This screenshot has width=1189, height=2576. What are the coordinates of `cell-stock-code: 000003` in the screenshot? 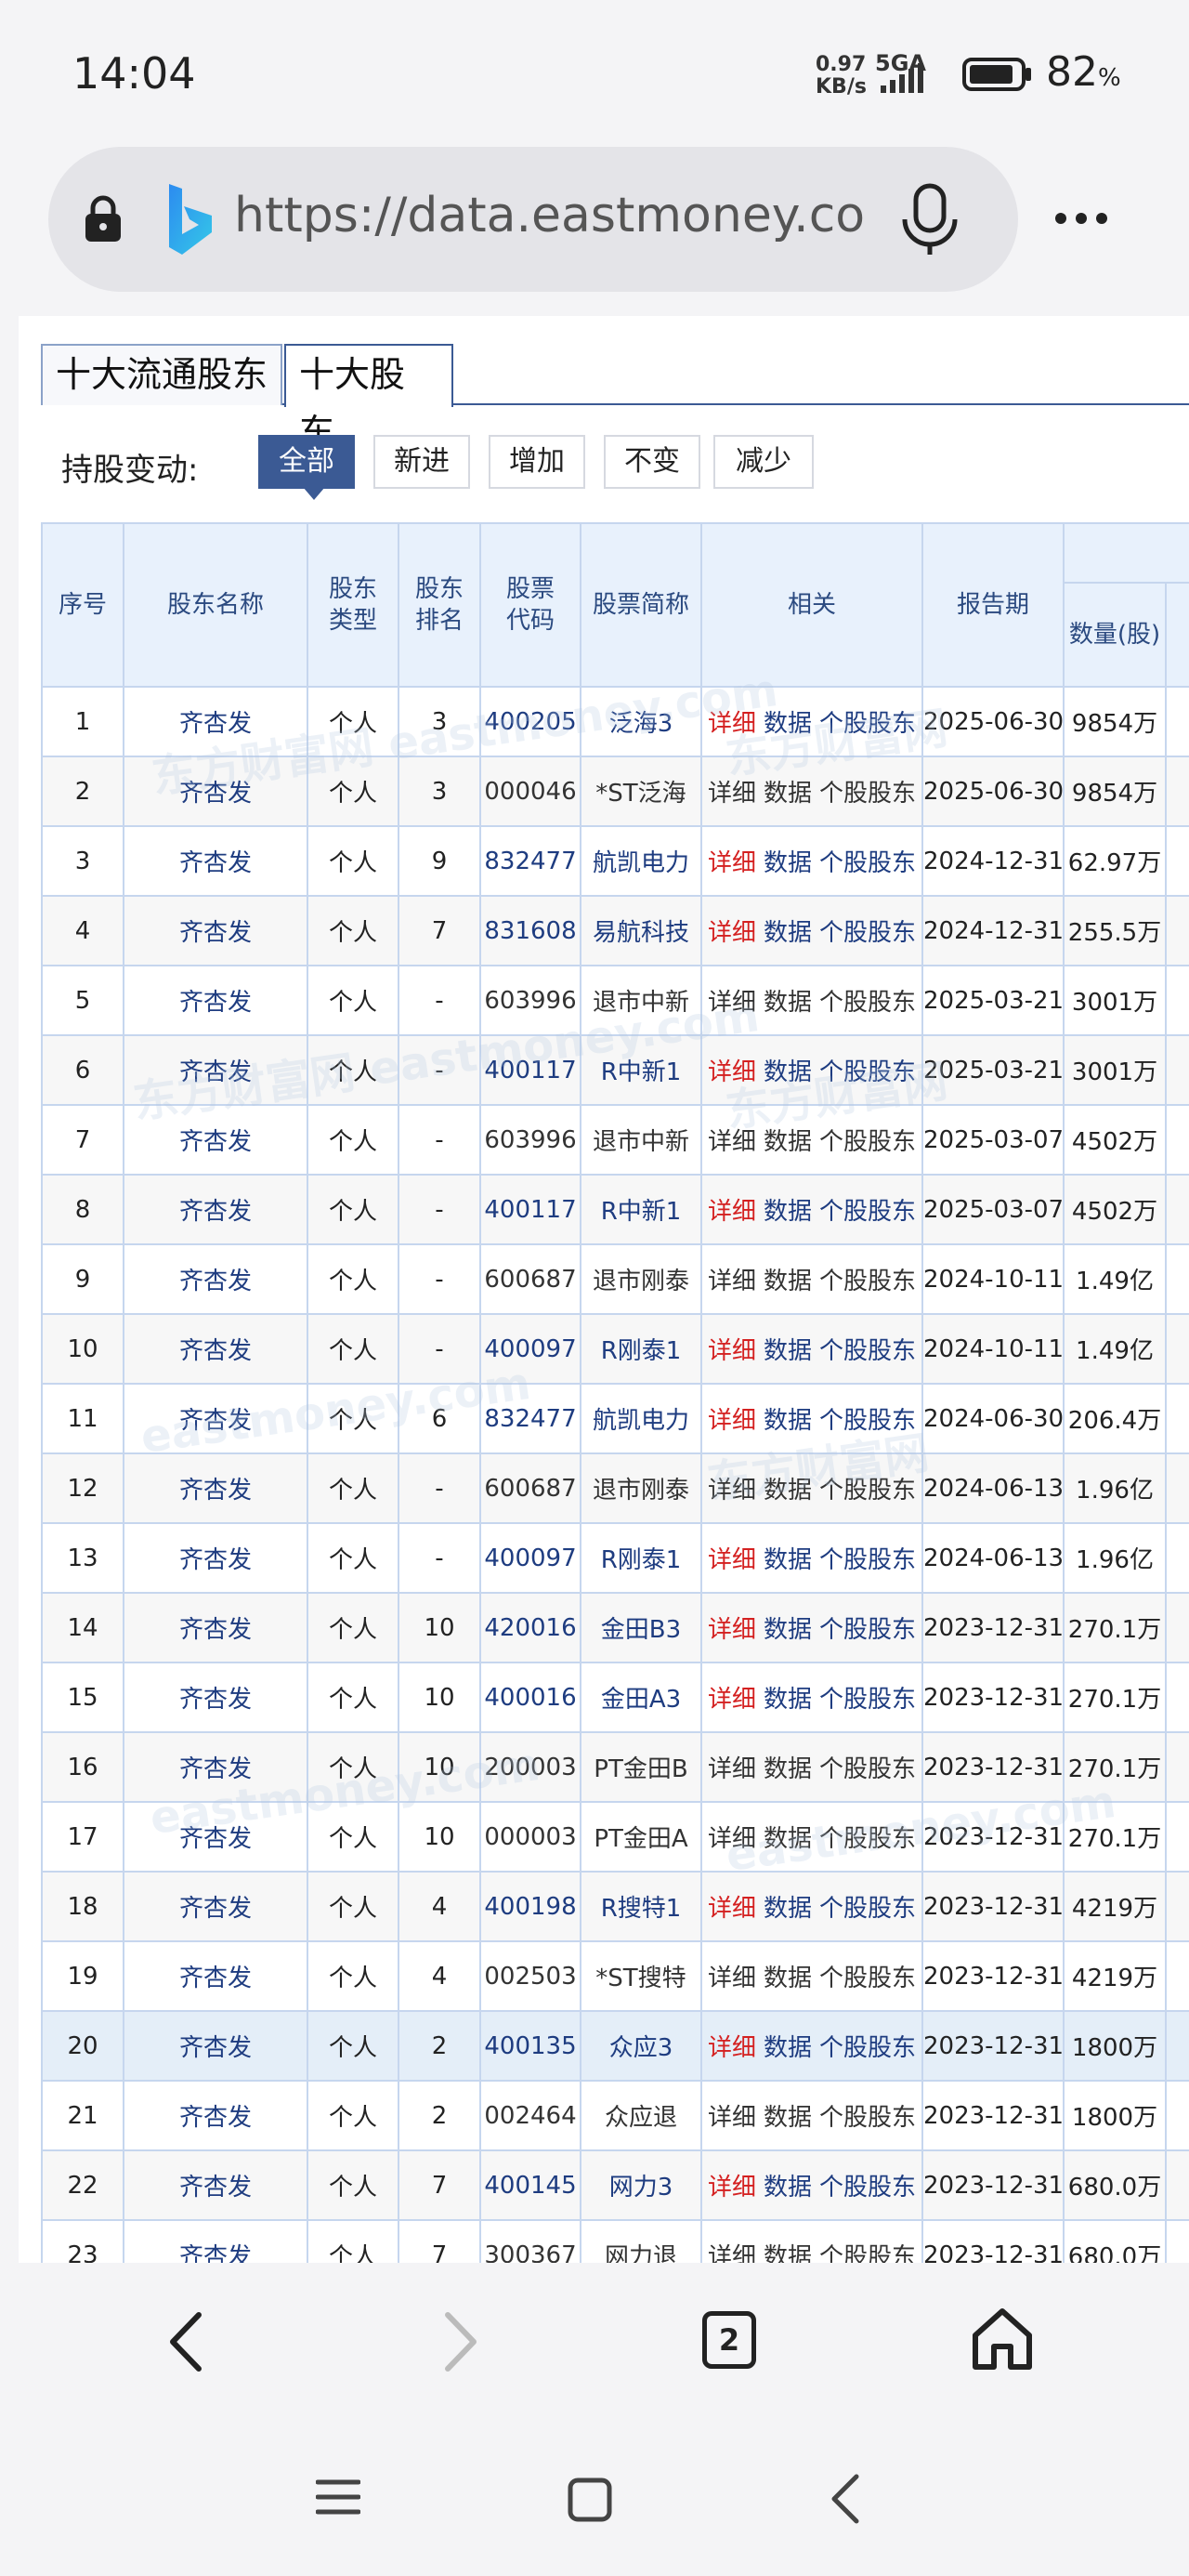 It's located at (530, 1837).